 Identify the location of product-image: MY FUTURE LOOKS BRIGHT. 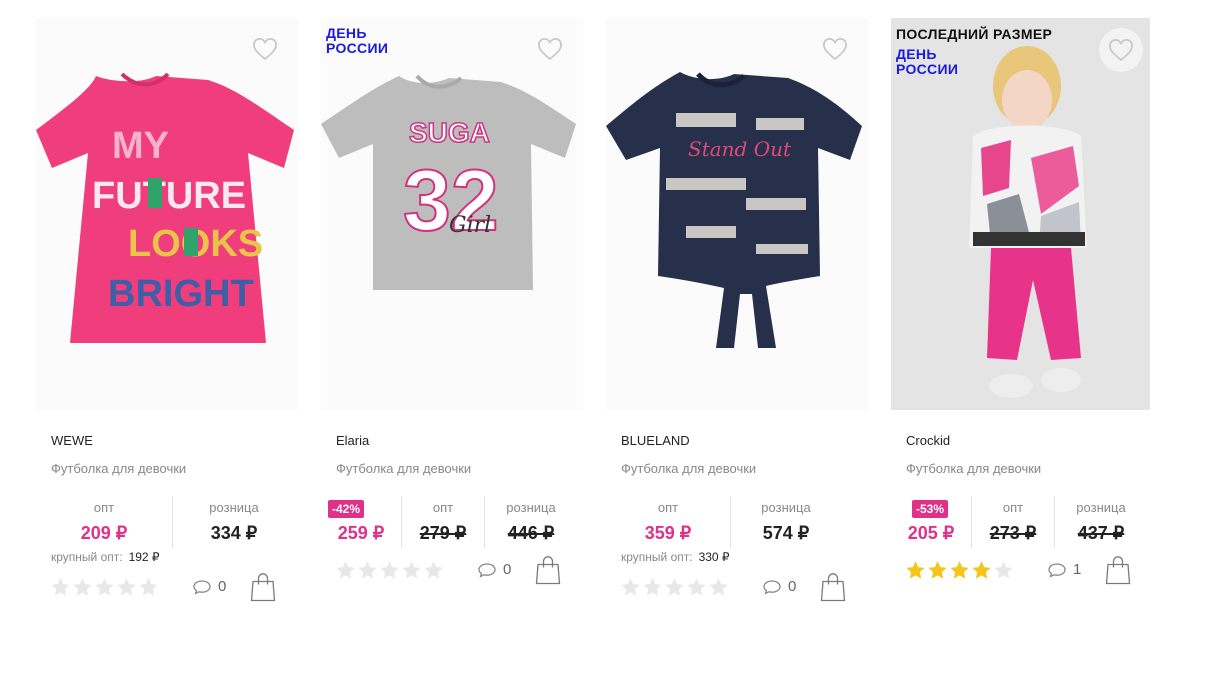
(167, 214).